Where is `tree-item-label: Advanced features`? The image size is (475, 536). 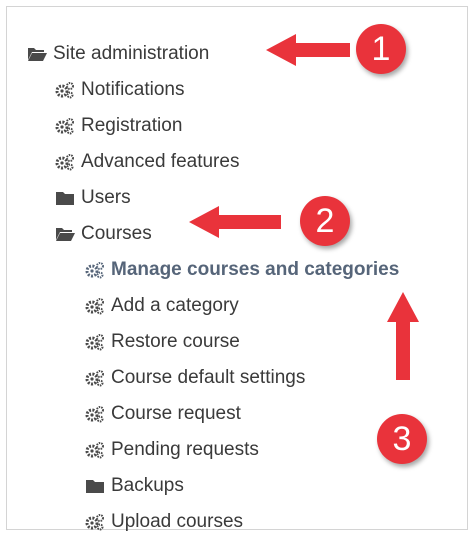
tree-item-label: Advanced features is located at coordinates (160, 161).